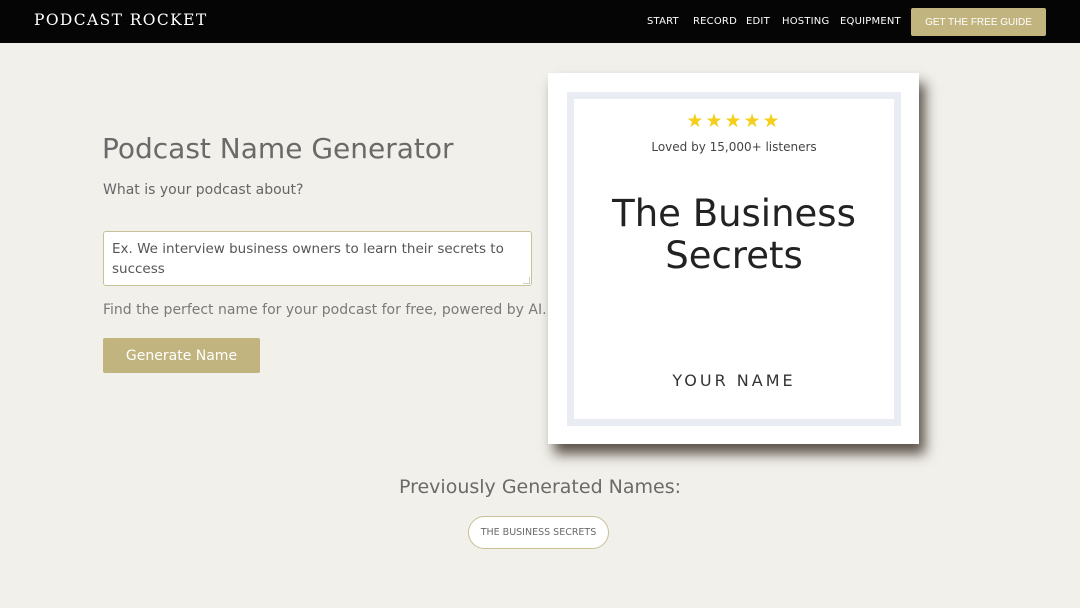 This screenshot has width=1080, height=608. Describe the element at coordinates (538, 532) in the screenshot. I see `history-item: THE BUSINESS SECRETS` at that location.